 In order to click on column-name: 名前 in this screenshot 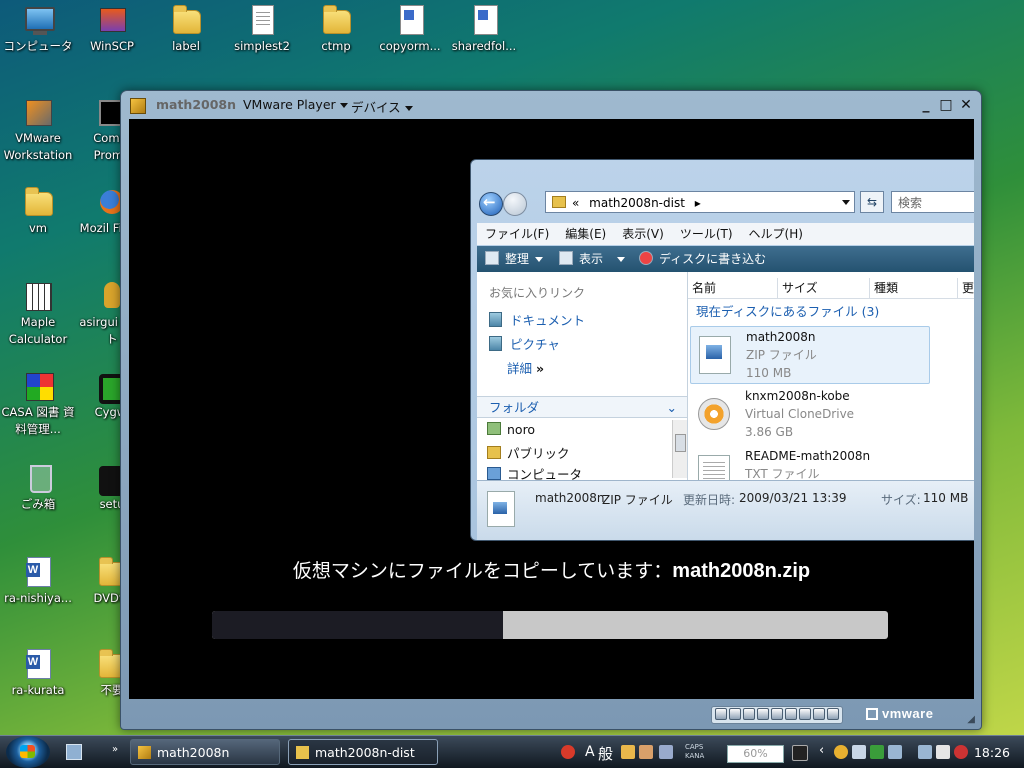, I will do `click(733, 288)`.